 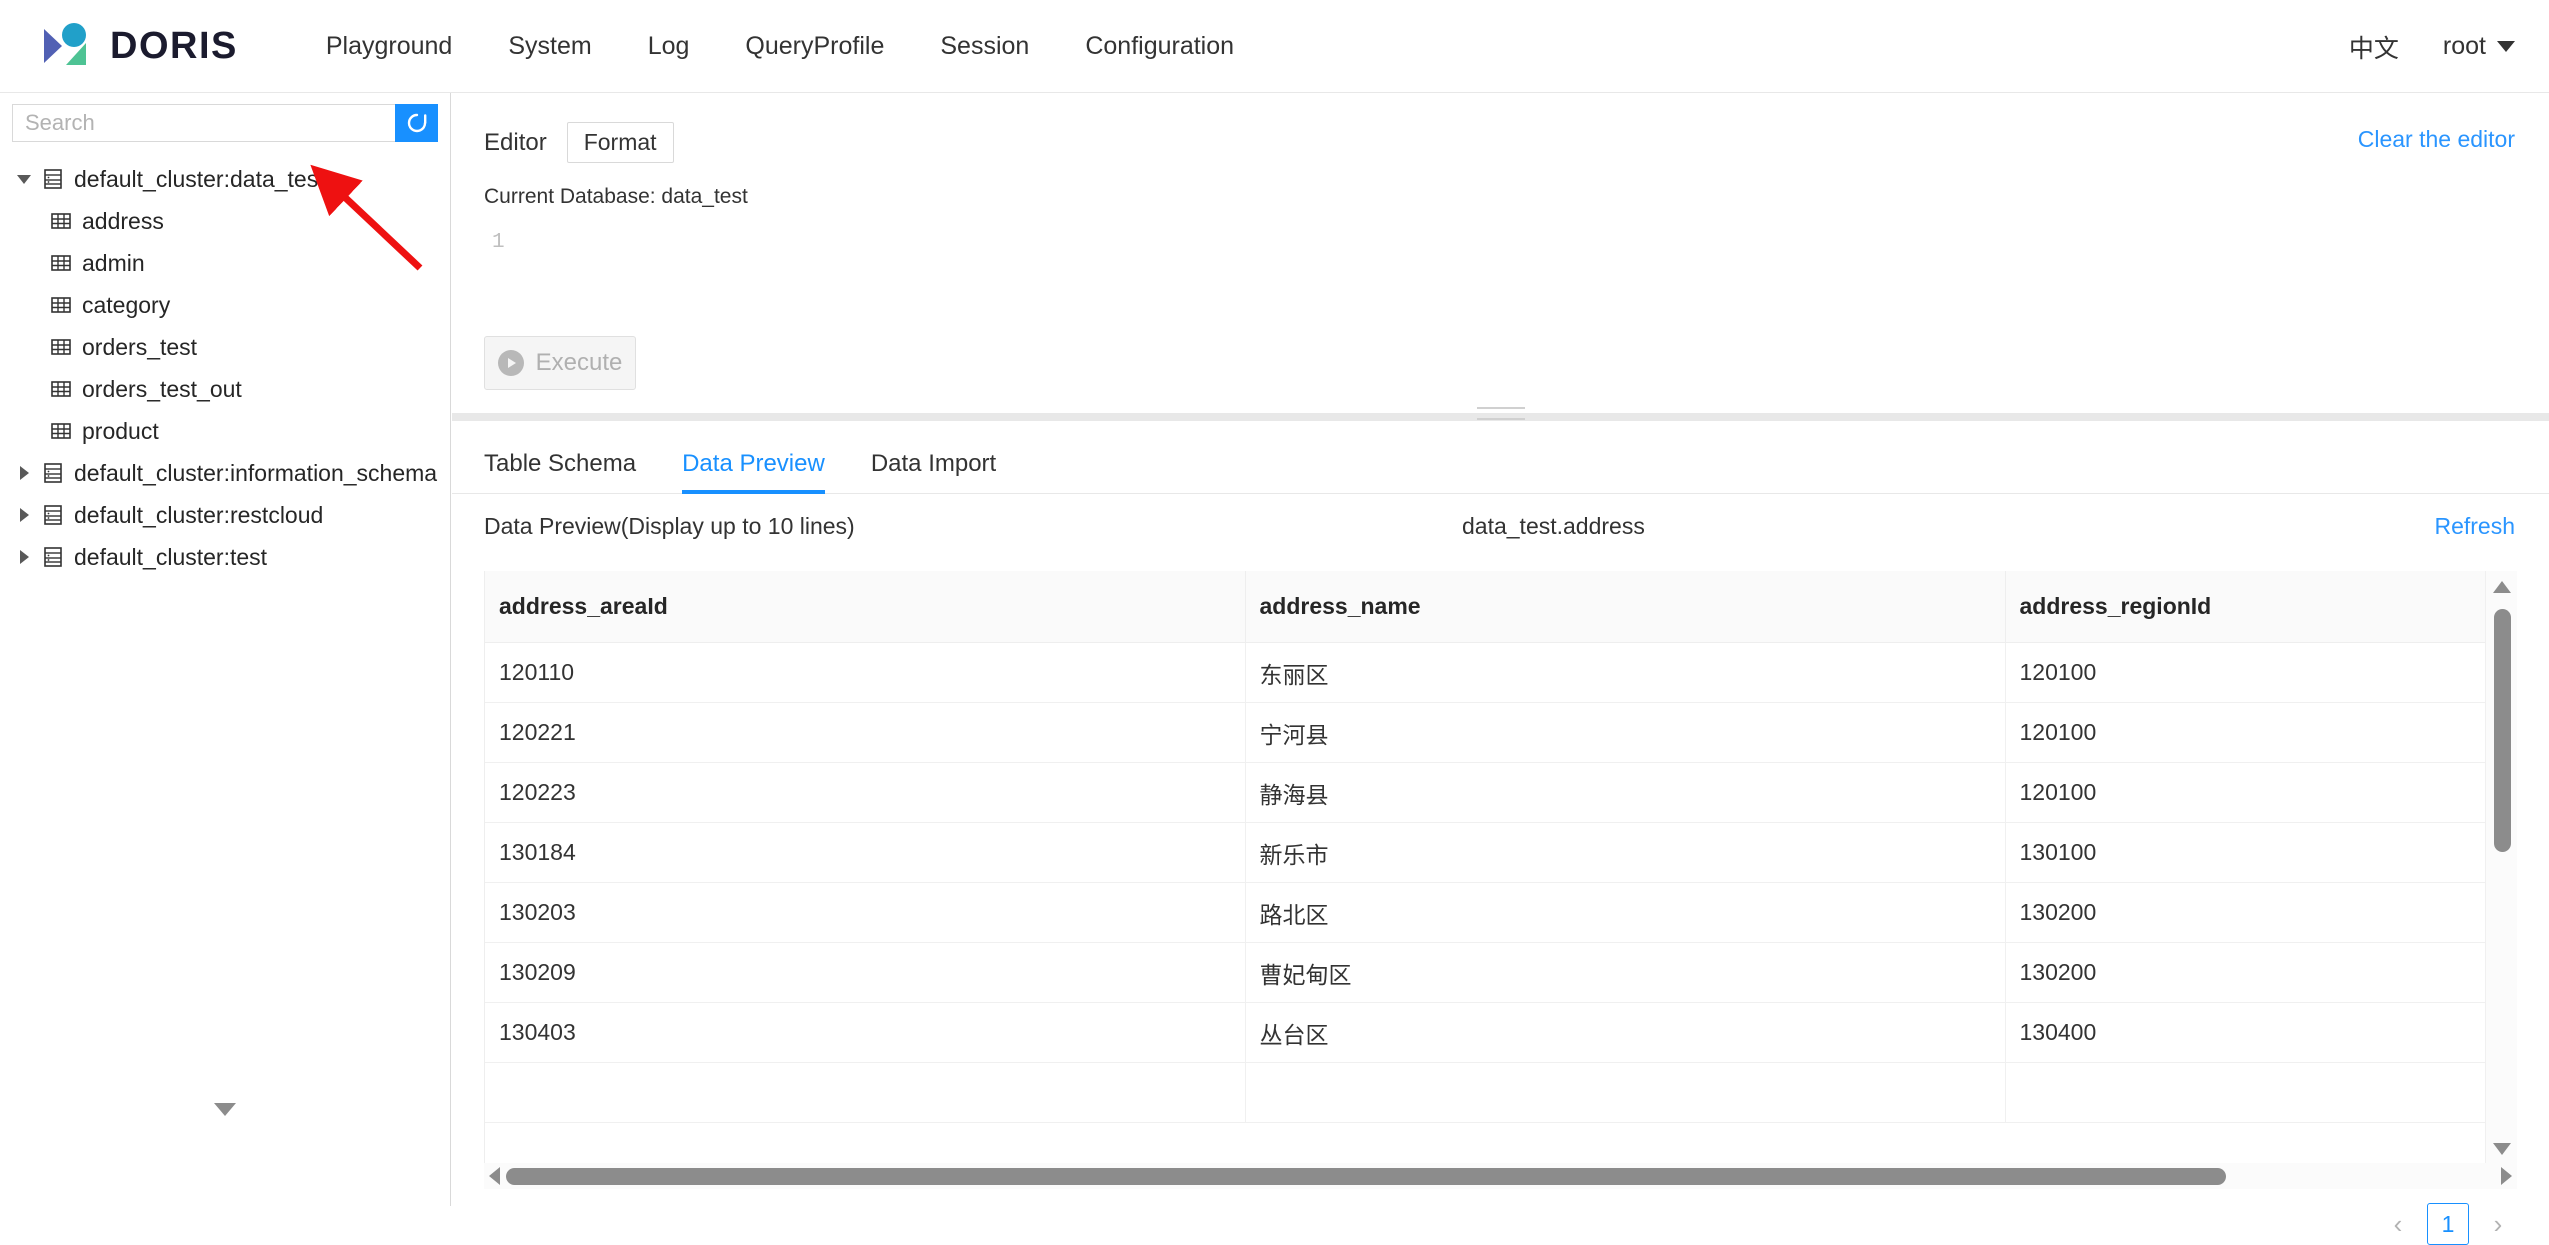 I want to click on tab-data-preview: Data Preview, so click(x=753, y=472).